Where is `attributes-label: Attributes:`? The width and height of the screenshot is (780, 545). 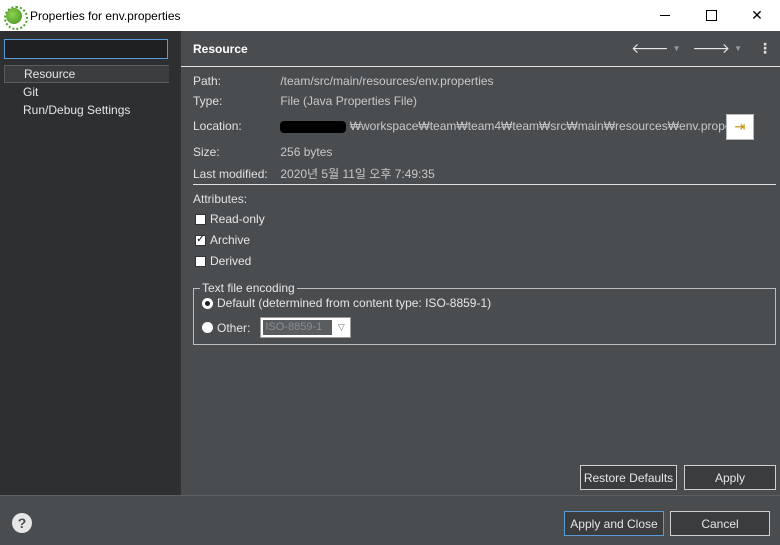 attributes-label: Attributes: is located at coordinates (220, 199).